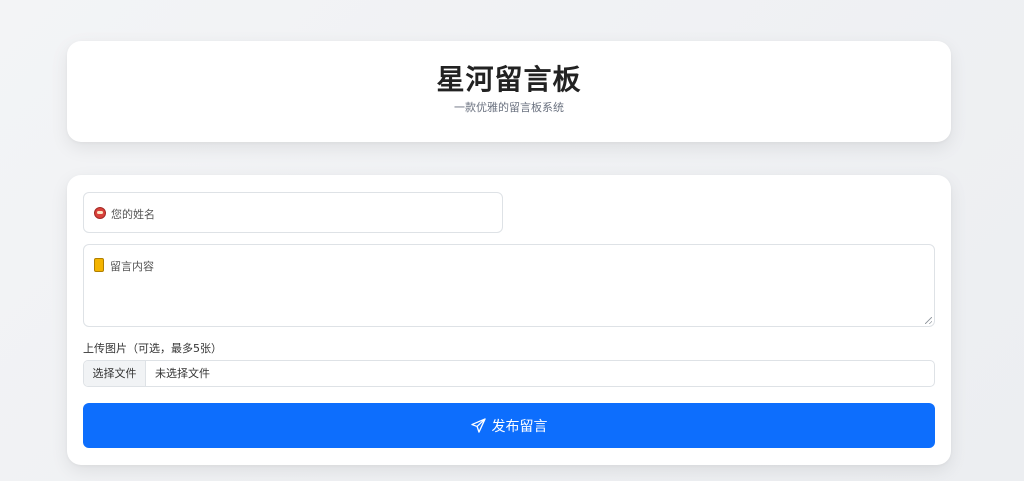 The width and height of the screenshot is (1024, 481). I want to click on mouth-emoji-icon, so click(100, 213).